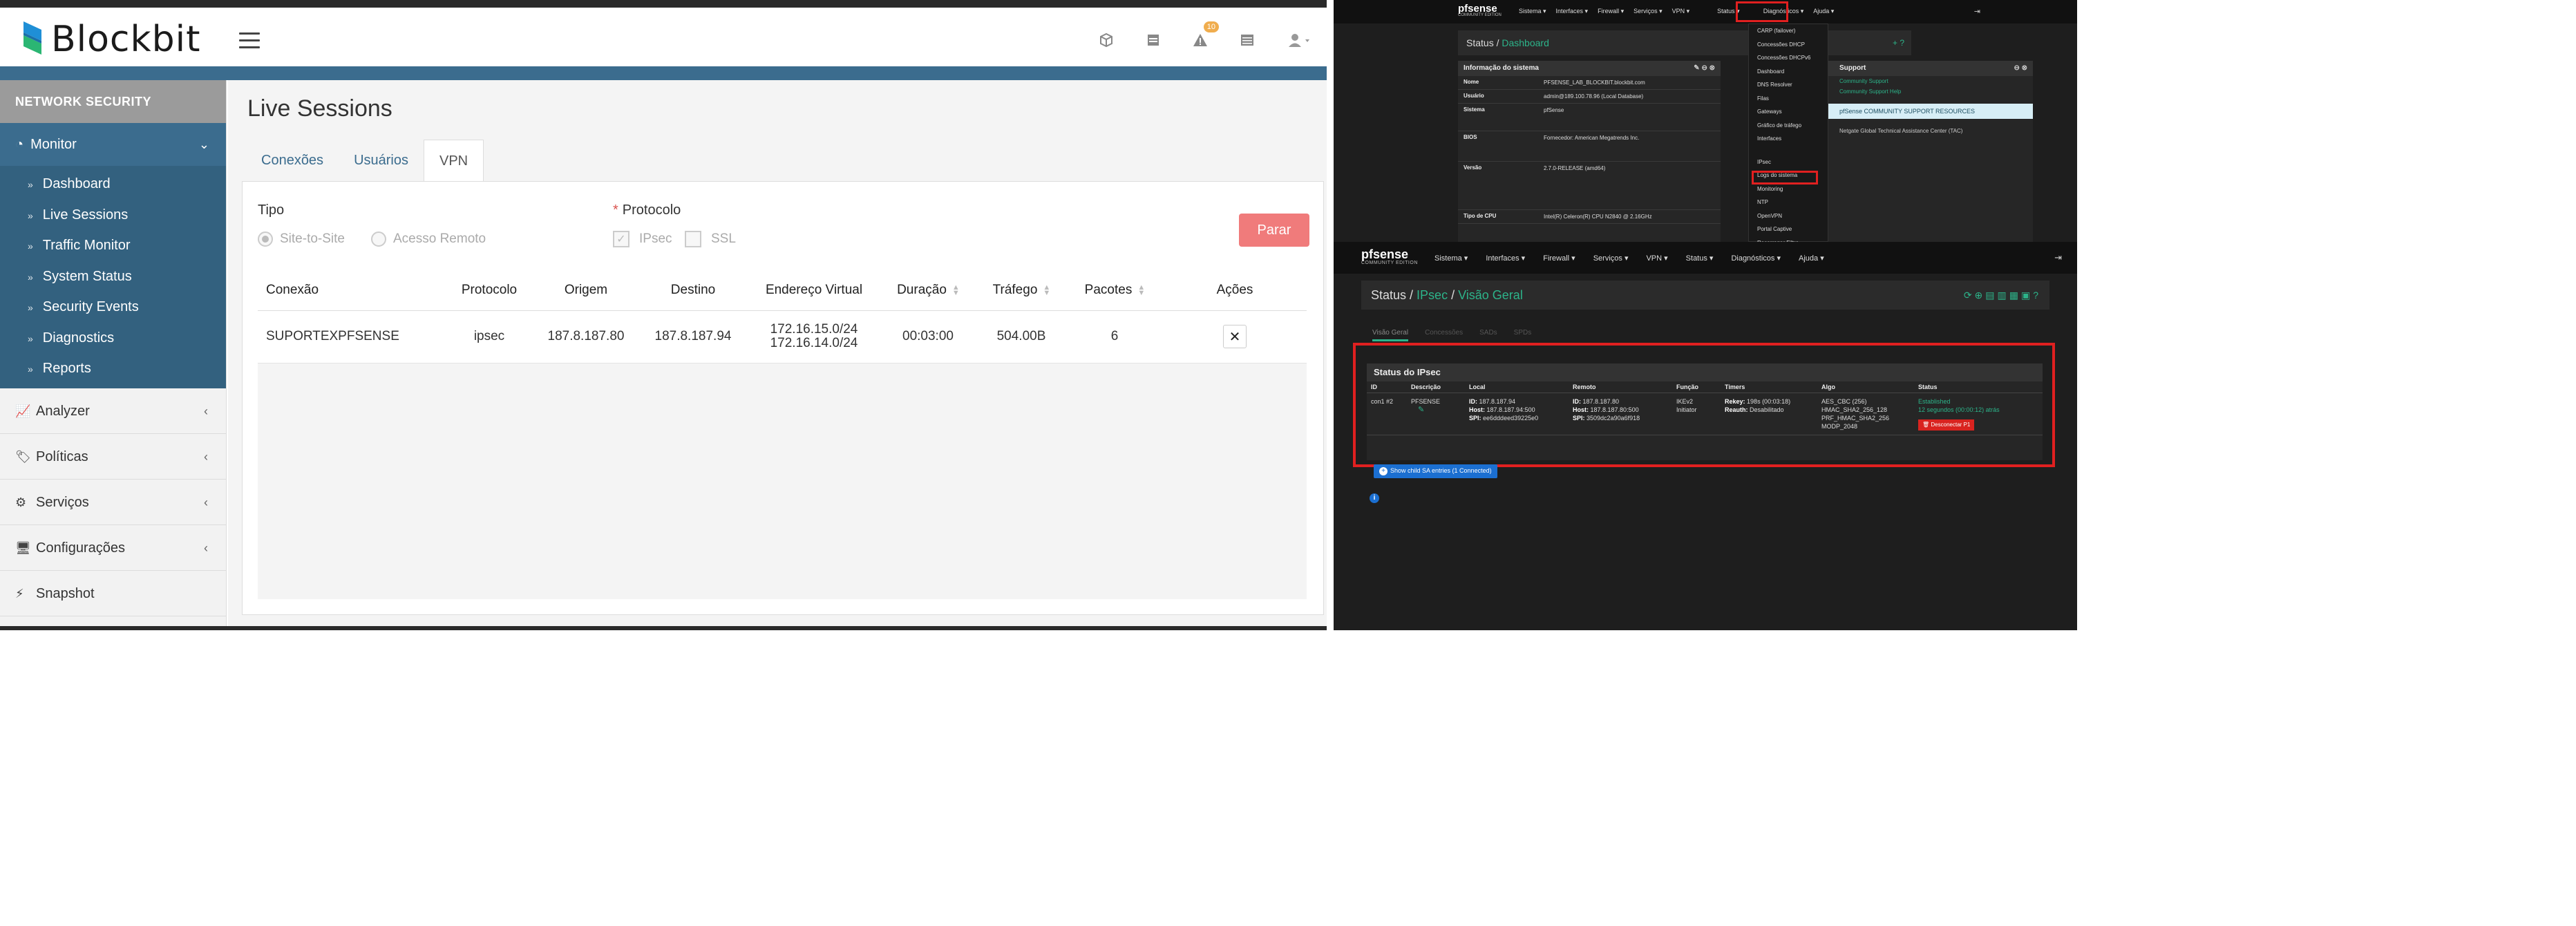  What do you see at coordinates (113, 184) in the screenshot?
I see `sidebar-subitem-dashboard: » Dashboard` at bounding box center [113, 184].